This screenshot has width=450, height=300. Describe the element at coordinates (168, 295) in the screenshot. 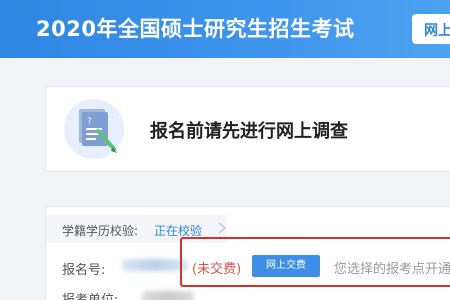

I see `exam-unit-redacted` at that location.